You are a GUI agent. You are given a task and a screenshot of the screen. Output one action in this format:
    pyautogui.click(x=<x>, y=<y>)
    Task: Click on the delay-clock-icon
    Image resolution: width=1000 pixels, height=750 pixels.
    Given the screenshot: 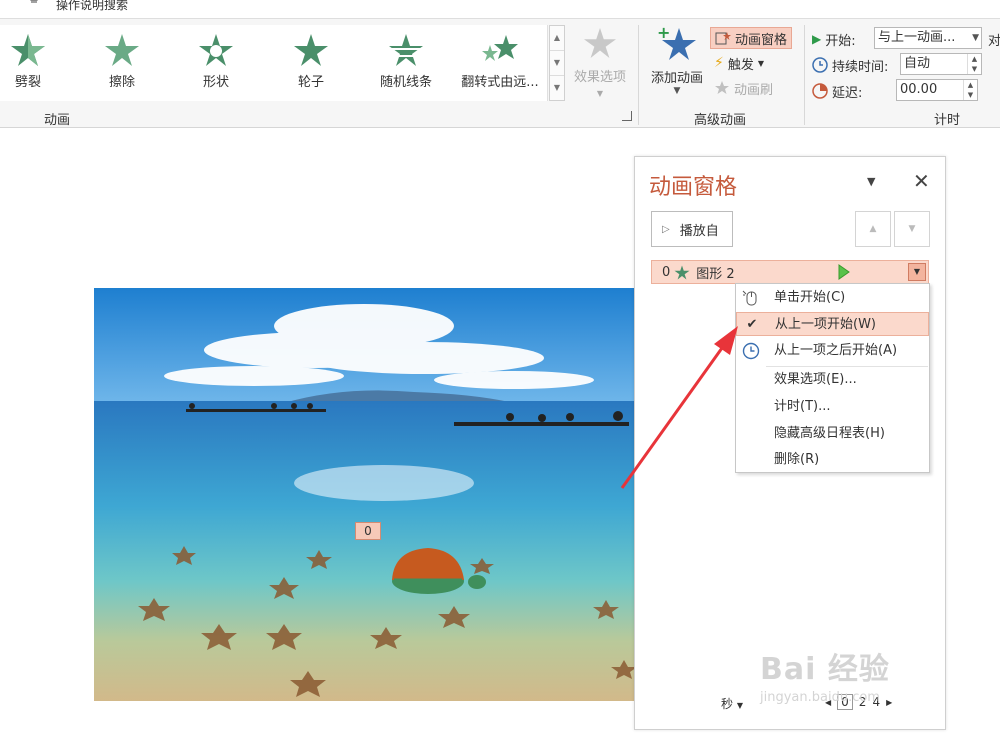 What is the action you would take?
    pyautogui.click(x=820, y=91)
    